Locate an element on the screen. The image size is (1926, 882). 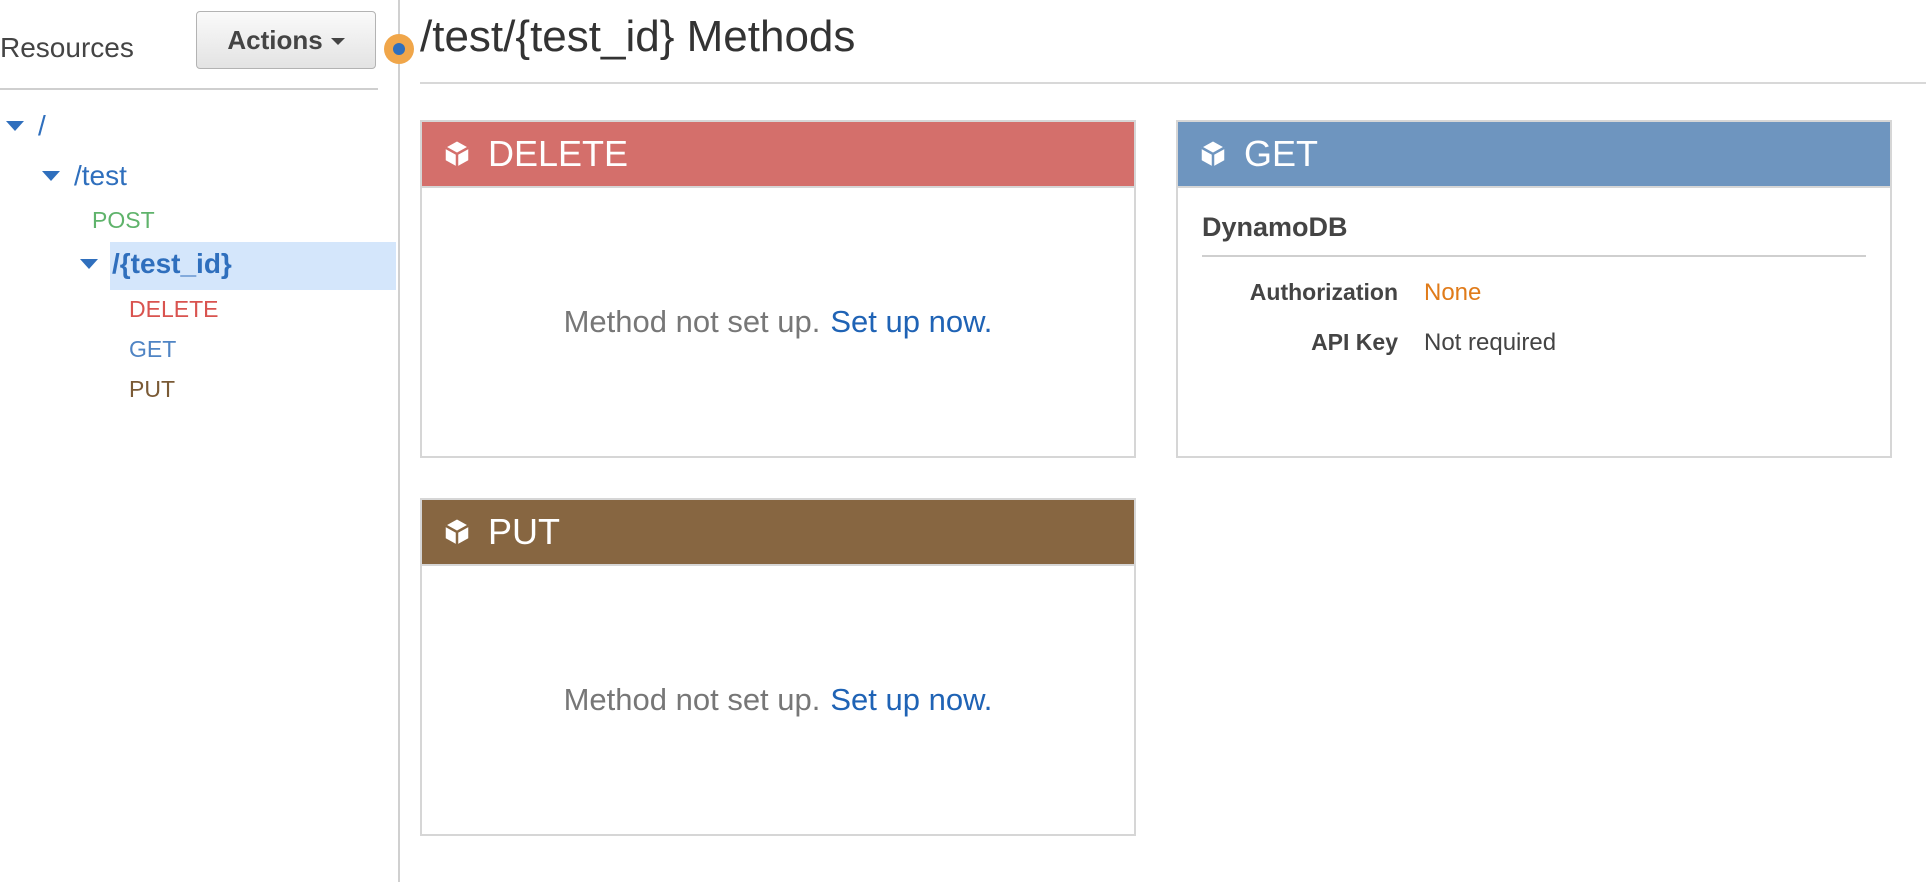
authorization-row: Authorization None is located at coordinates (1534, 293).